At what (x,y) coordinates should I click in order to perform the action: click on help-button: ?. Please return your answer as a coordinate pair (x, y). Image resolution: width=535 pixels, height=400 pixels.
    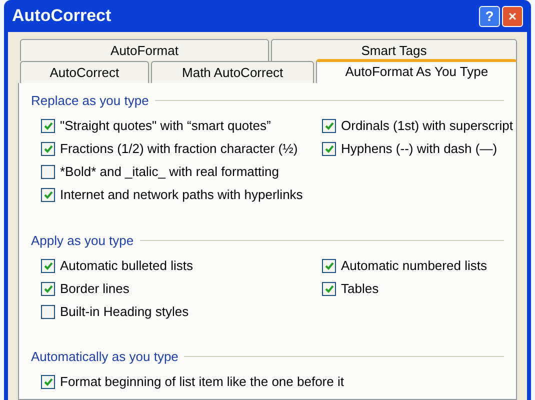
    Looking at the image, I should click on (489, 16).